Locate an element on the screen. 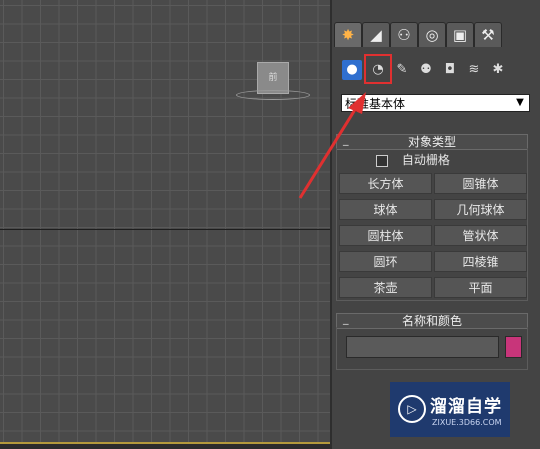 The image size is (540, 449). cameras-icon: ⚉ is located at coordinates (426, 70).